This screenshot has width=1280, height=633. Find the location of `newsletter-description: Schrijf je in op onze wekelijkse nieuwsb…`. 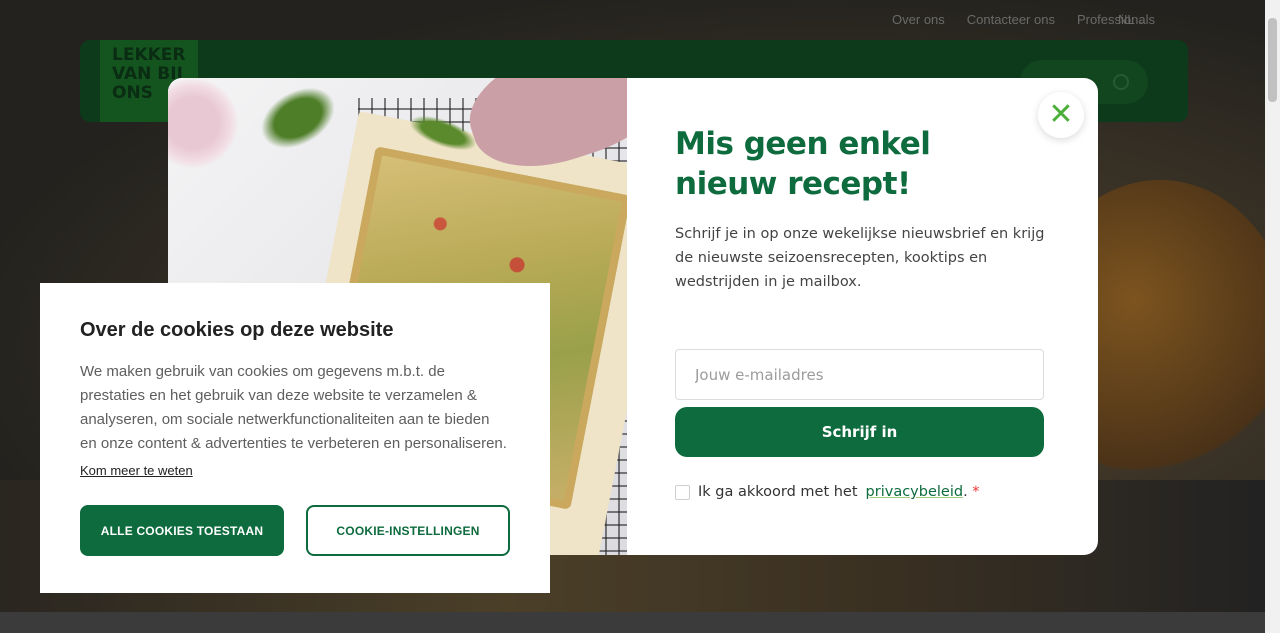

newsletter-description: Schrijf je in op onze wekelijkse nieuwsb… is located at coordinates (860, 258).